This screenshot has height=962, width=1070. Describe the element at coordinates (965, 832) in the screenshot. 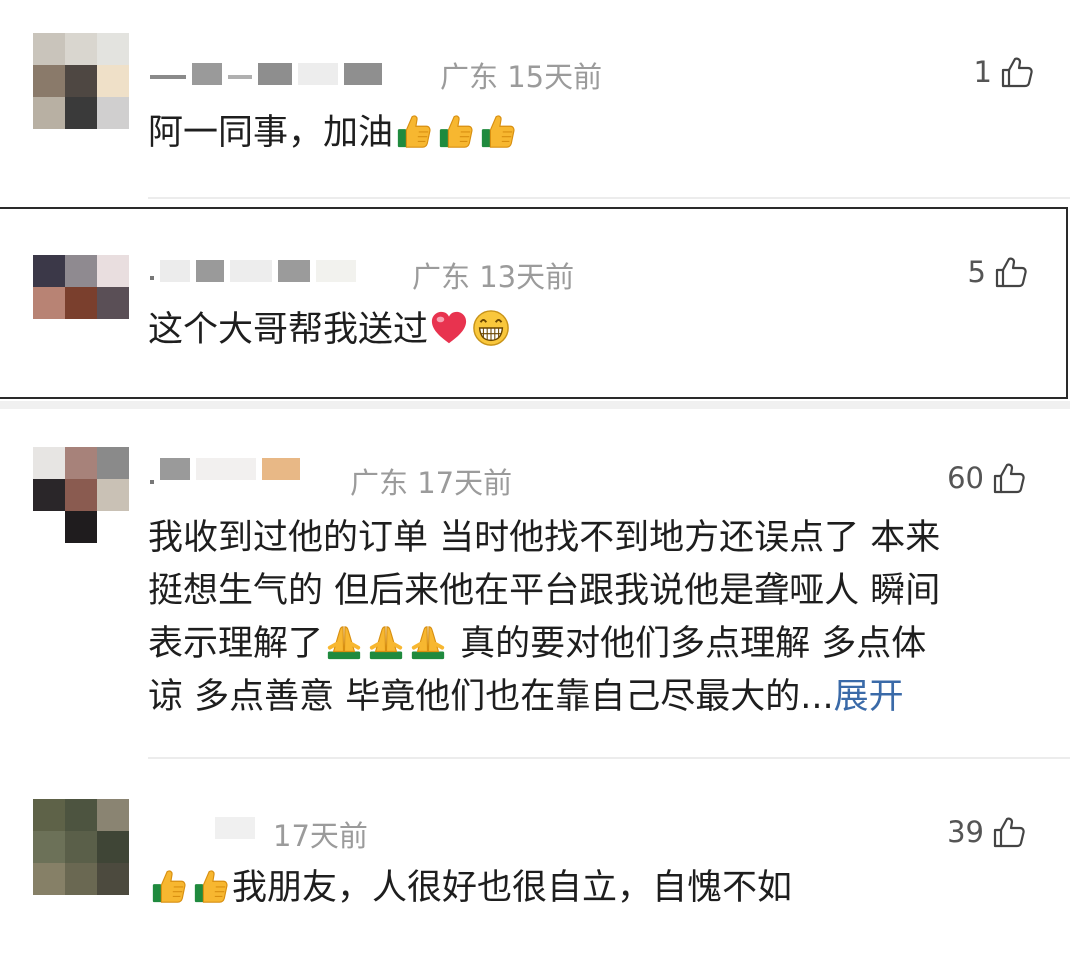

I see `like-count: 39` at that location.